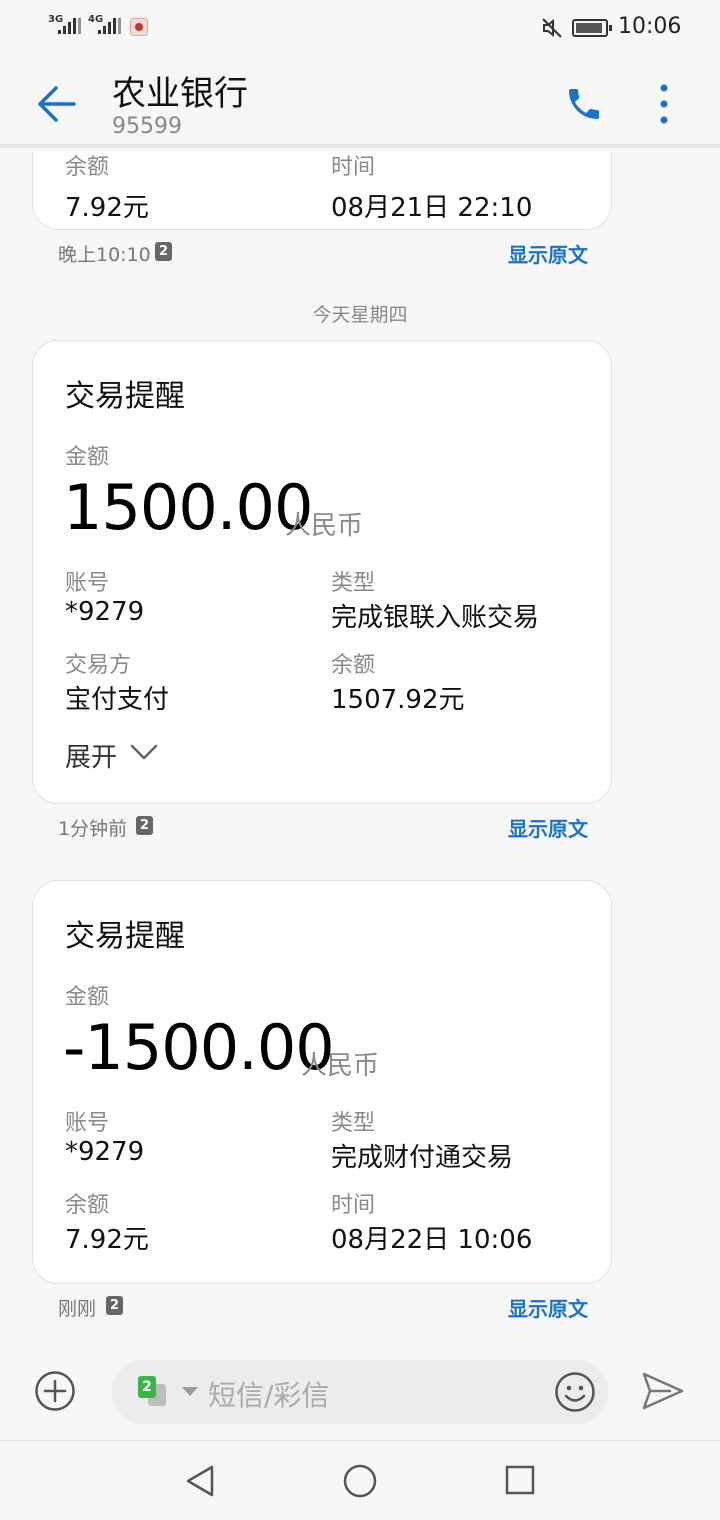 This screenshot has height=1520, width=720. What do you see at coordinates (190, 1391) in the screenshot?
I see `dropdown-caret-icon` at bounding box center [190, 1391].